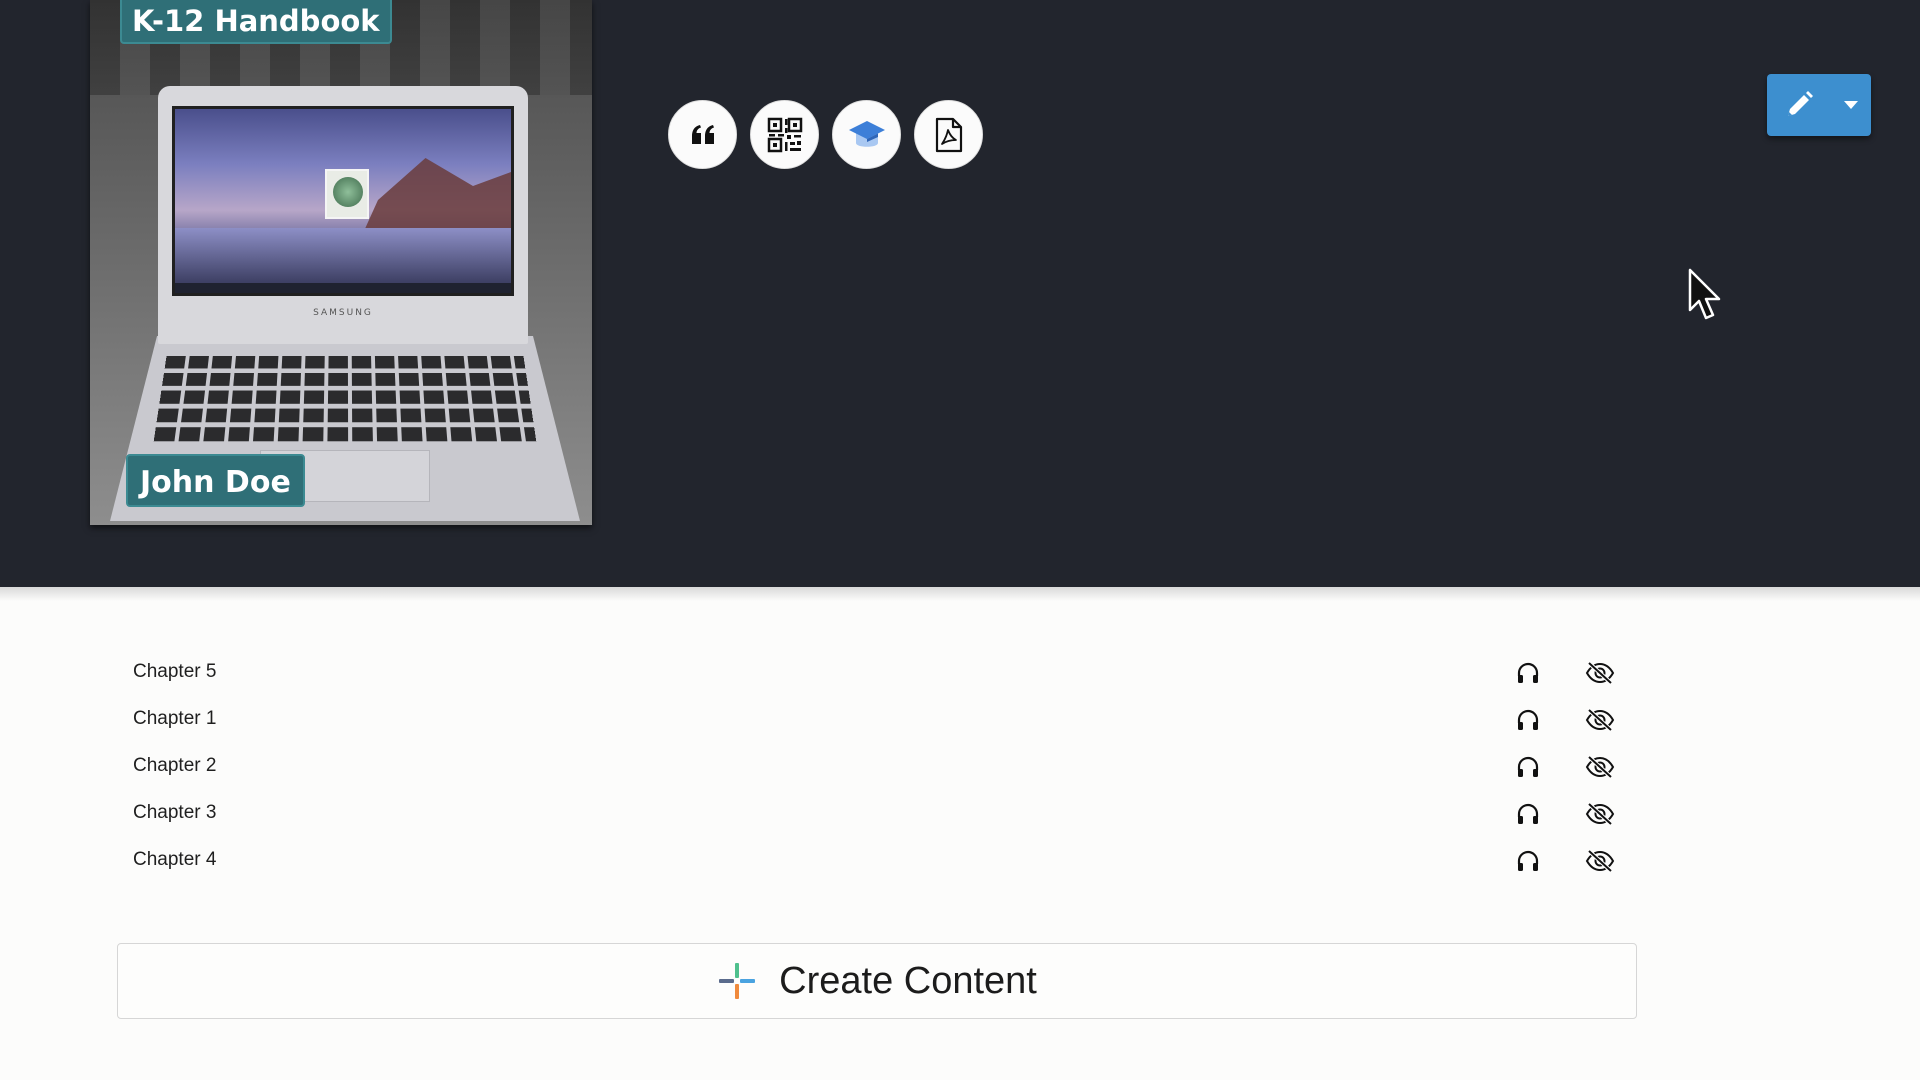  What do you see at coordinates (174, 813) in the screenshot?
I see `chapter-title: Chapter 3` at bounding box center [174, 813].